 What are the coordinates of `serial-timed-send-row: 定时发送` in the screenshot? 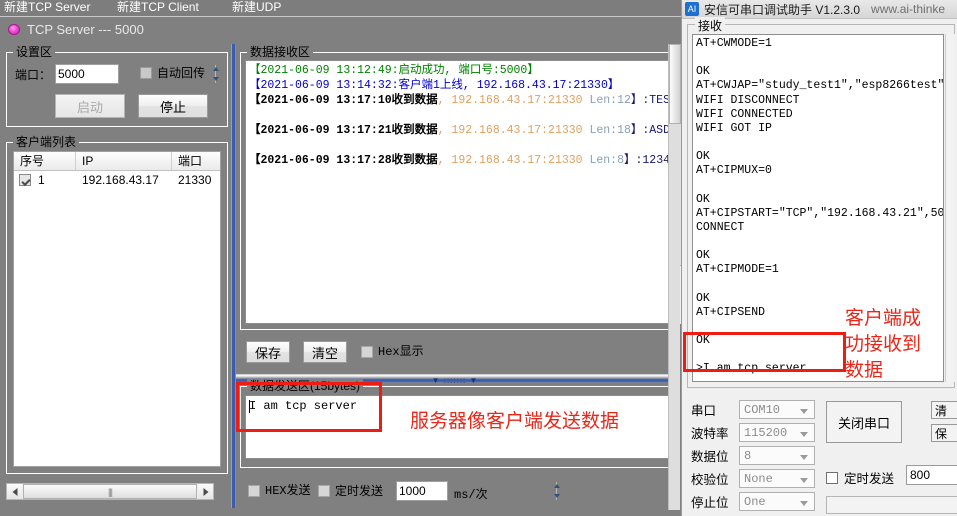 It's located at (860, 477).